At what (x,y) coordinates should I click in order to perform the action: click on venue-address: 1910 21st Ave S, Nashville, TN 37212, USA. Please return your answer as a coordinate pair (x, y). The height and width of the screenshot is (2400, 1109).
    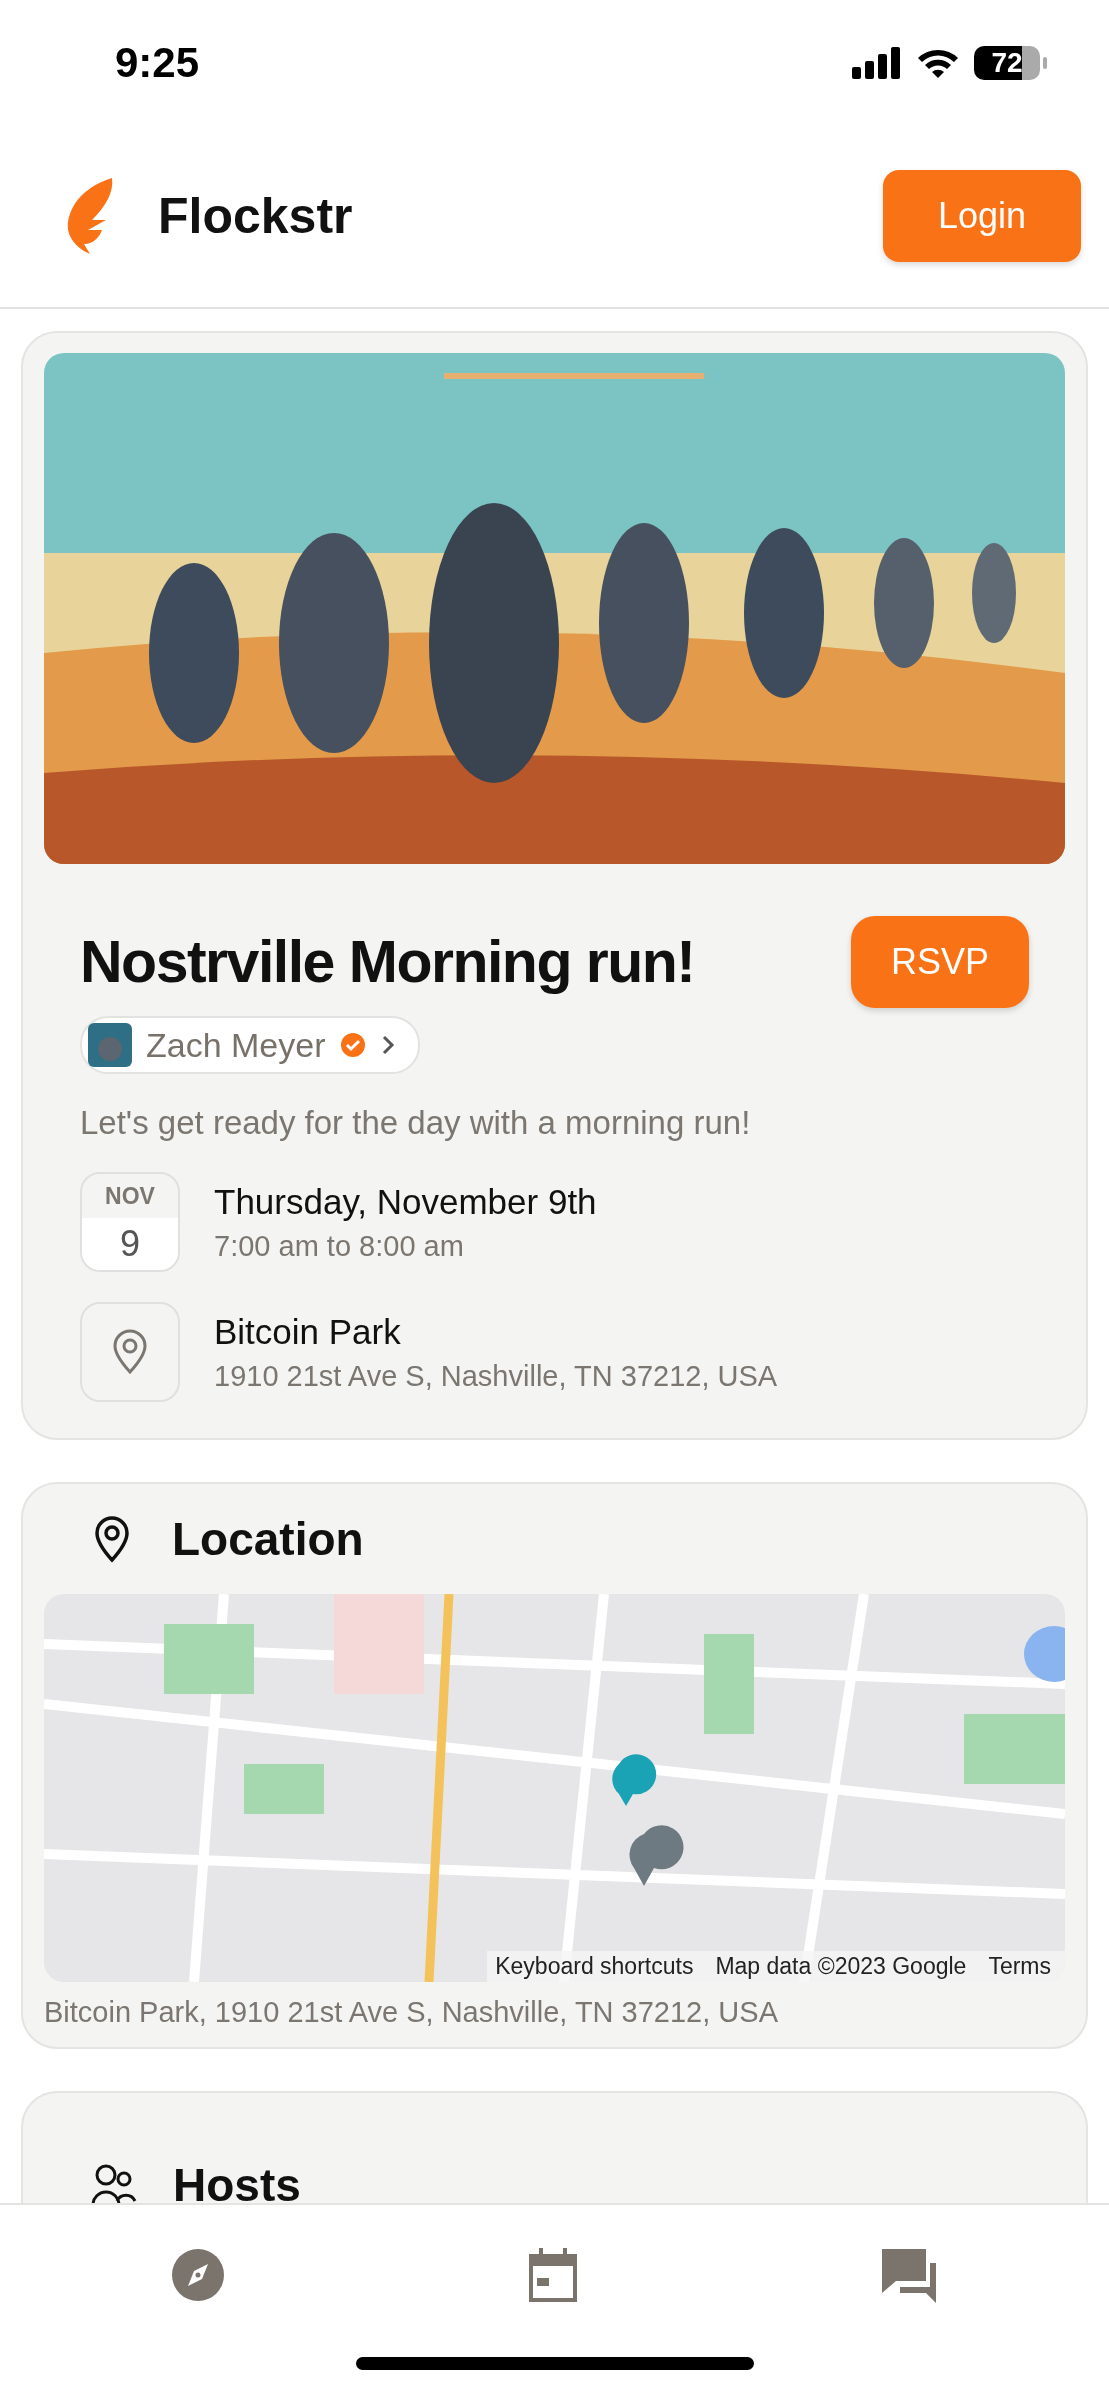
    Looking at the image, I should click on (496, 1376).